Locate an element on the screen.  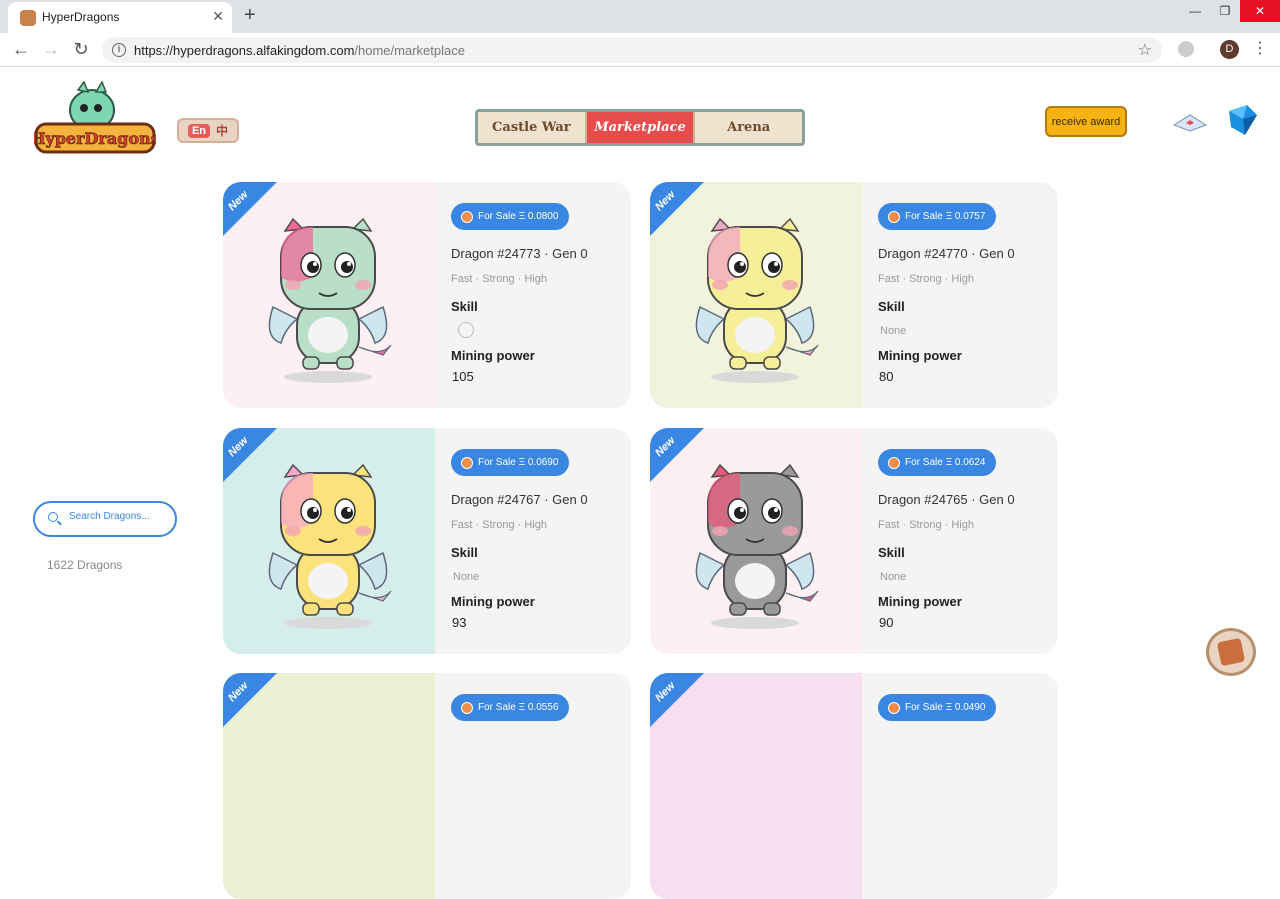
for-sale-badge: For Sale Ξ 0.0490 is located at coordinates (937, 707).